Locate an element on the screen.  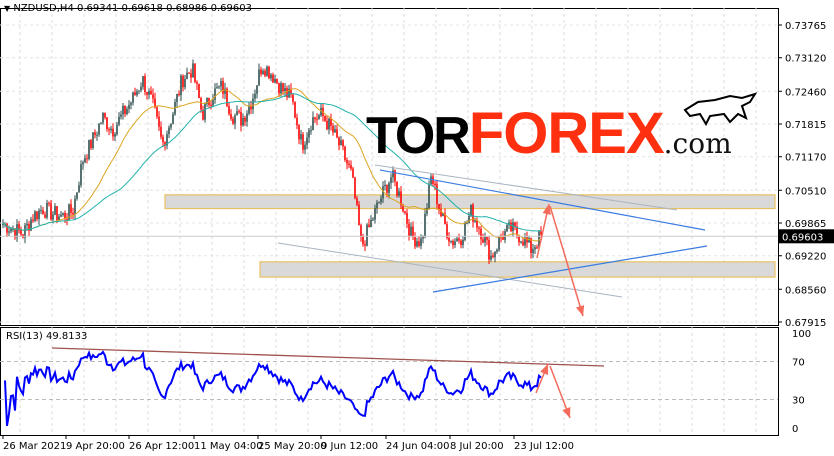
time-tick-label: 26 Mar 2021 is located at coordinates (34, 446).